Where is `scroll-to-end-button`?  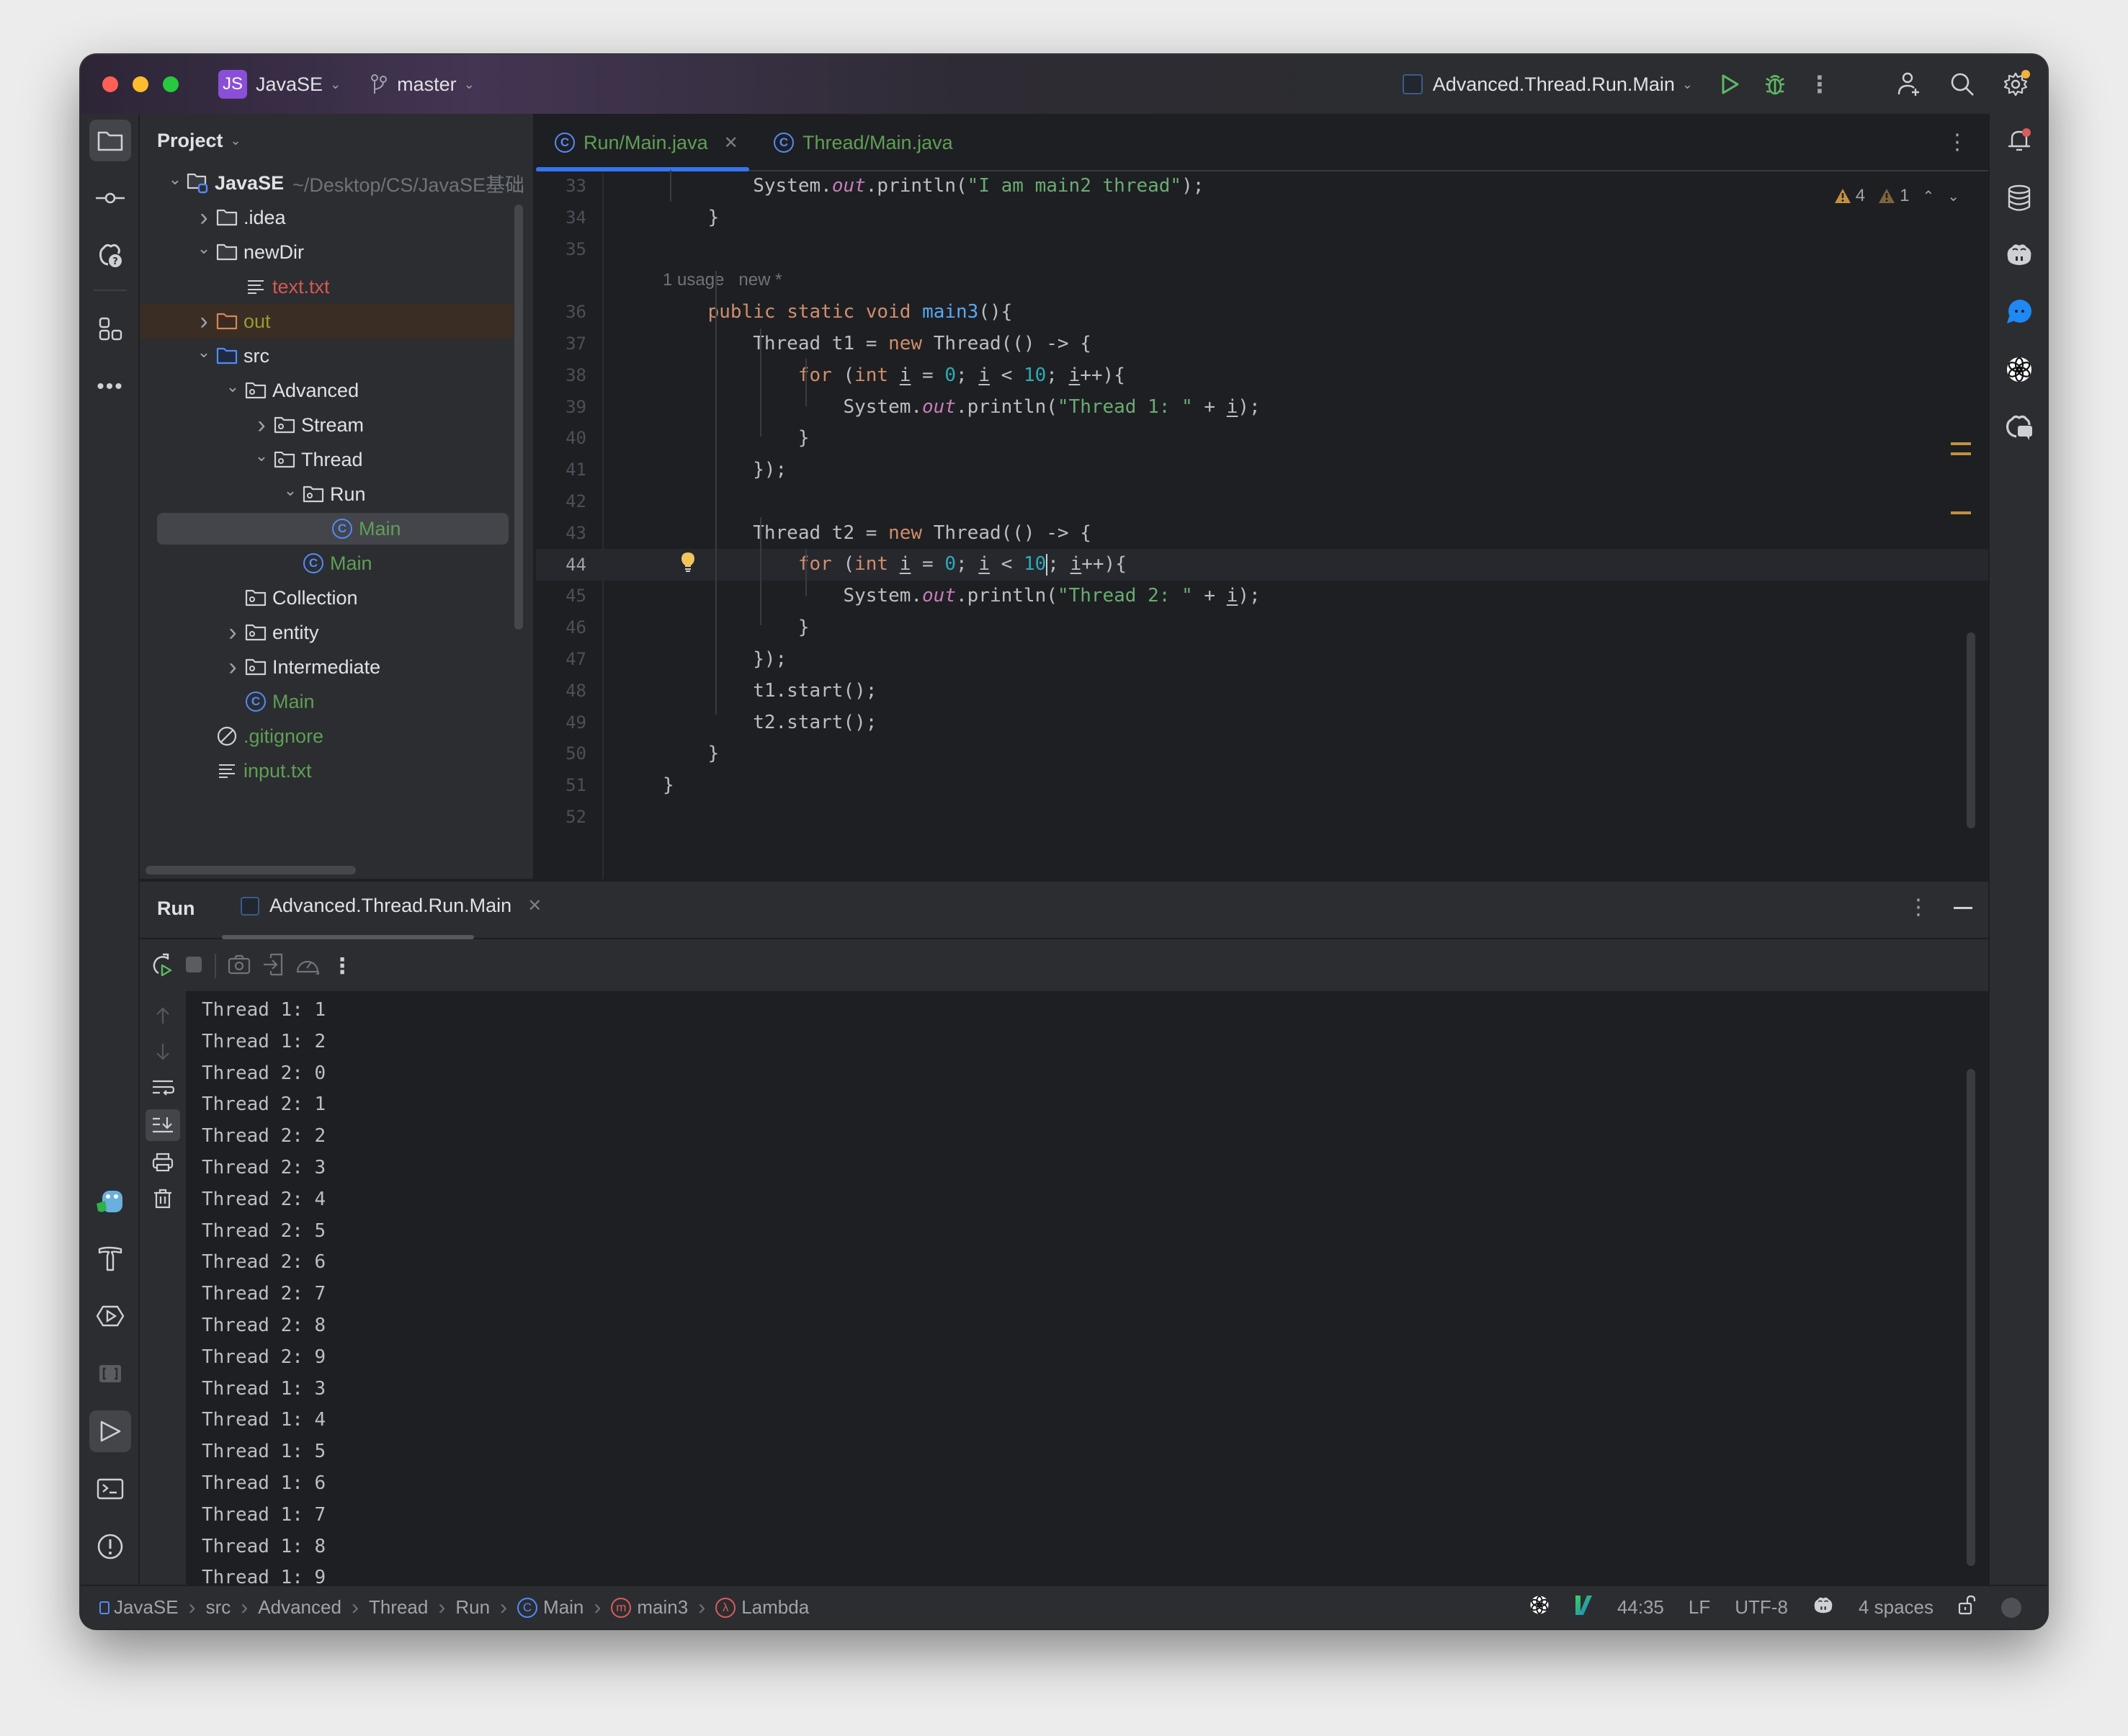 scroll-to-end-button is located at coordinates (163, 1125).